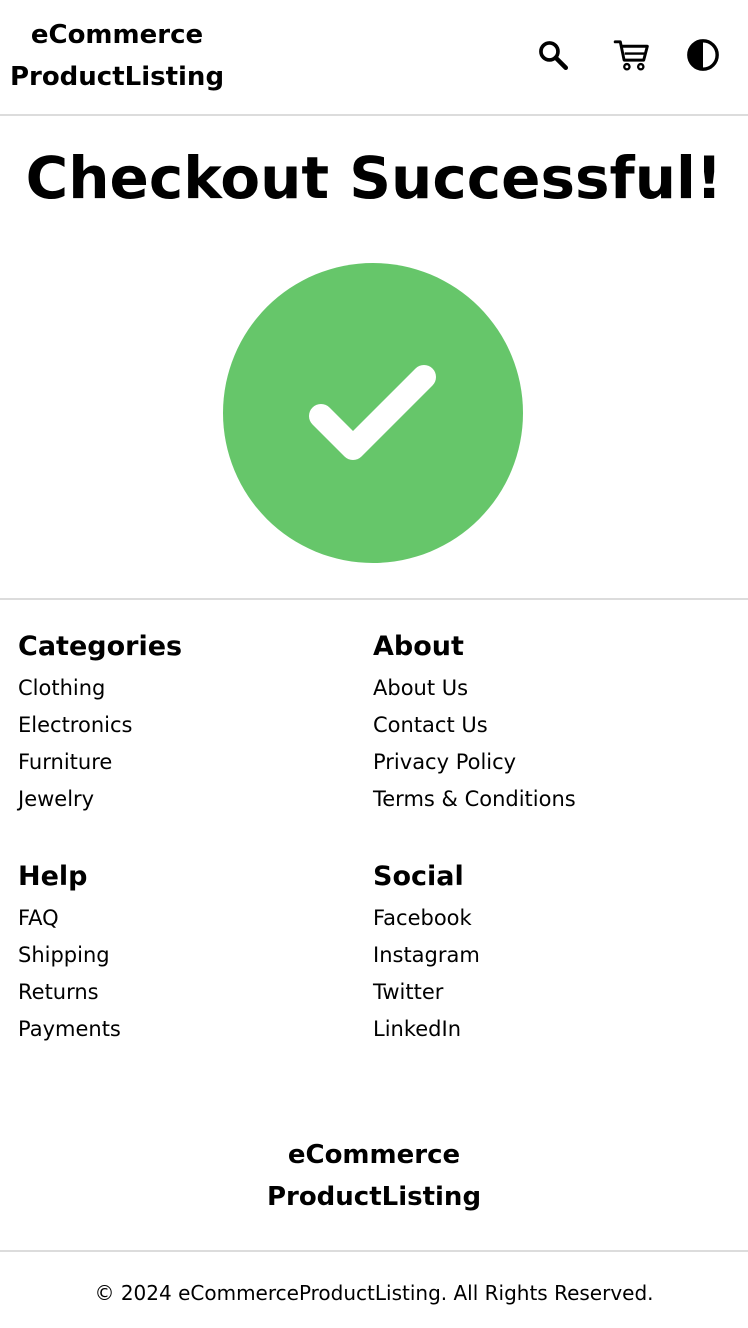  I want to click on footer-link-faq: FAQ, so click(38, 918).